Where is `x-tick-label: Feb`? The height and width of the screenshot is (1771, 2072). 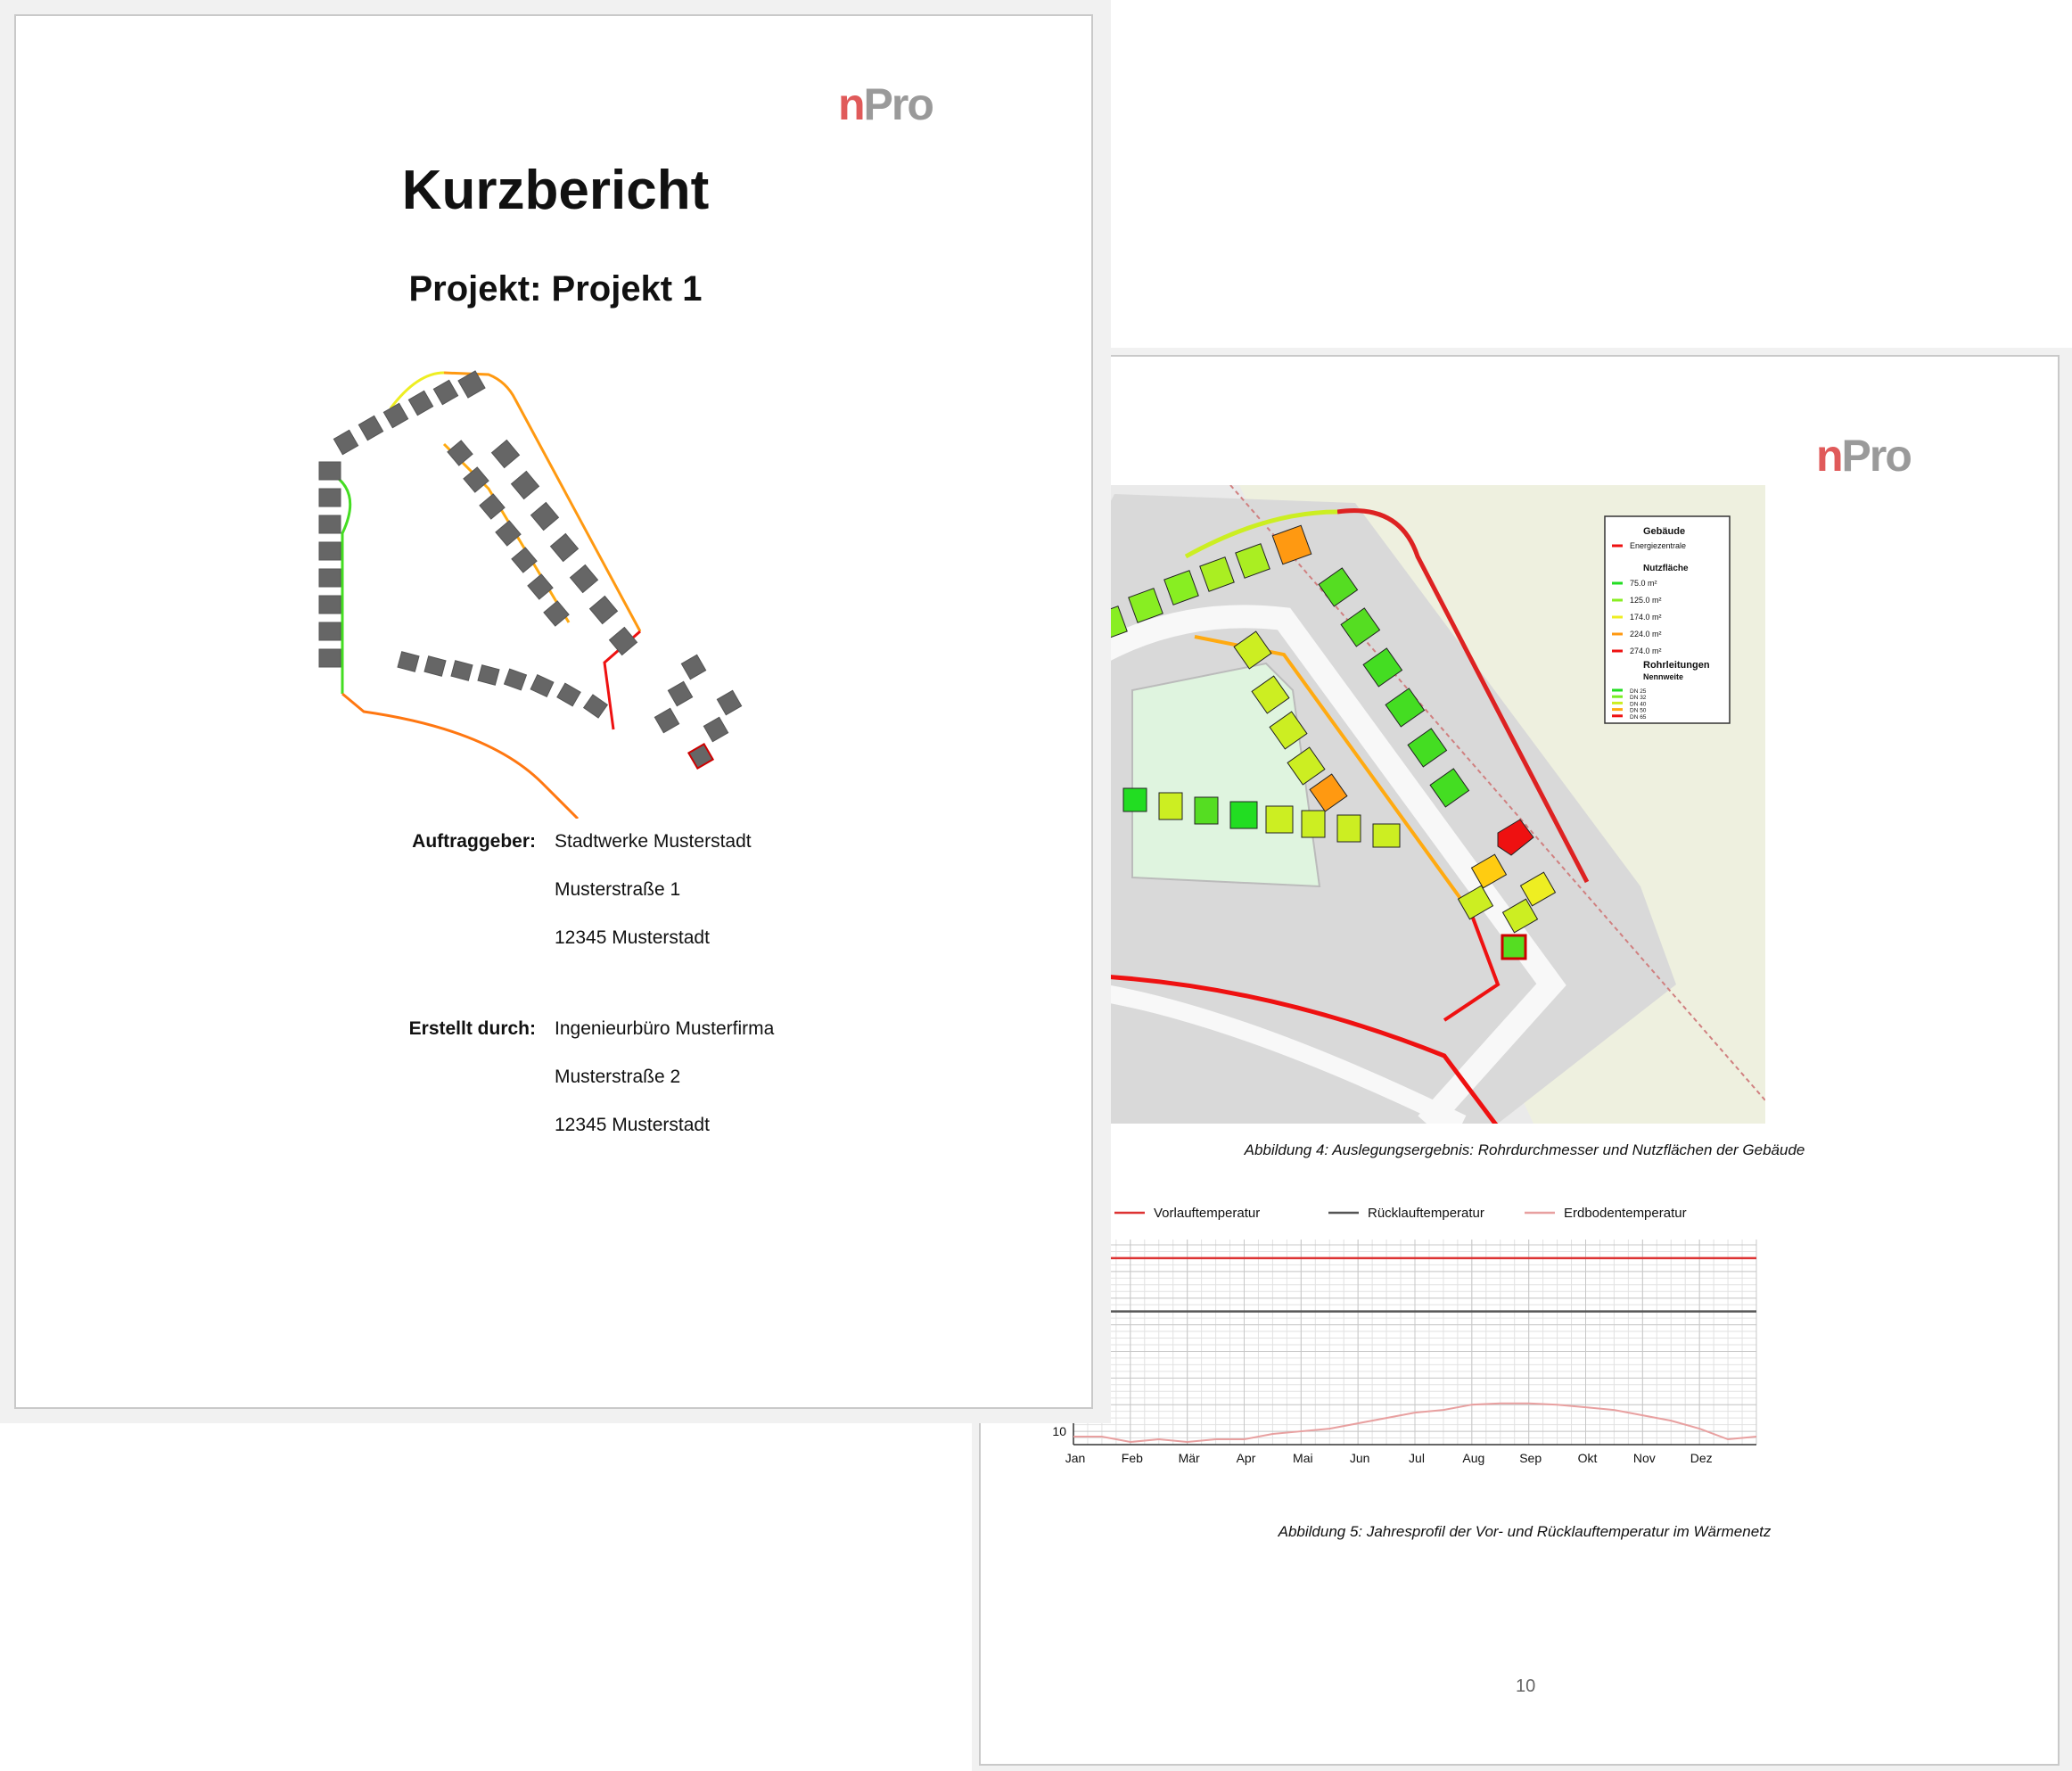
x-tick-label: Feb is located at coordinates (1133, 1458).